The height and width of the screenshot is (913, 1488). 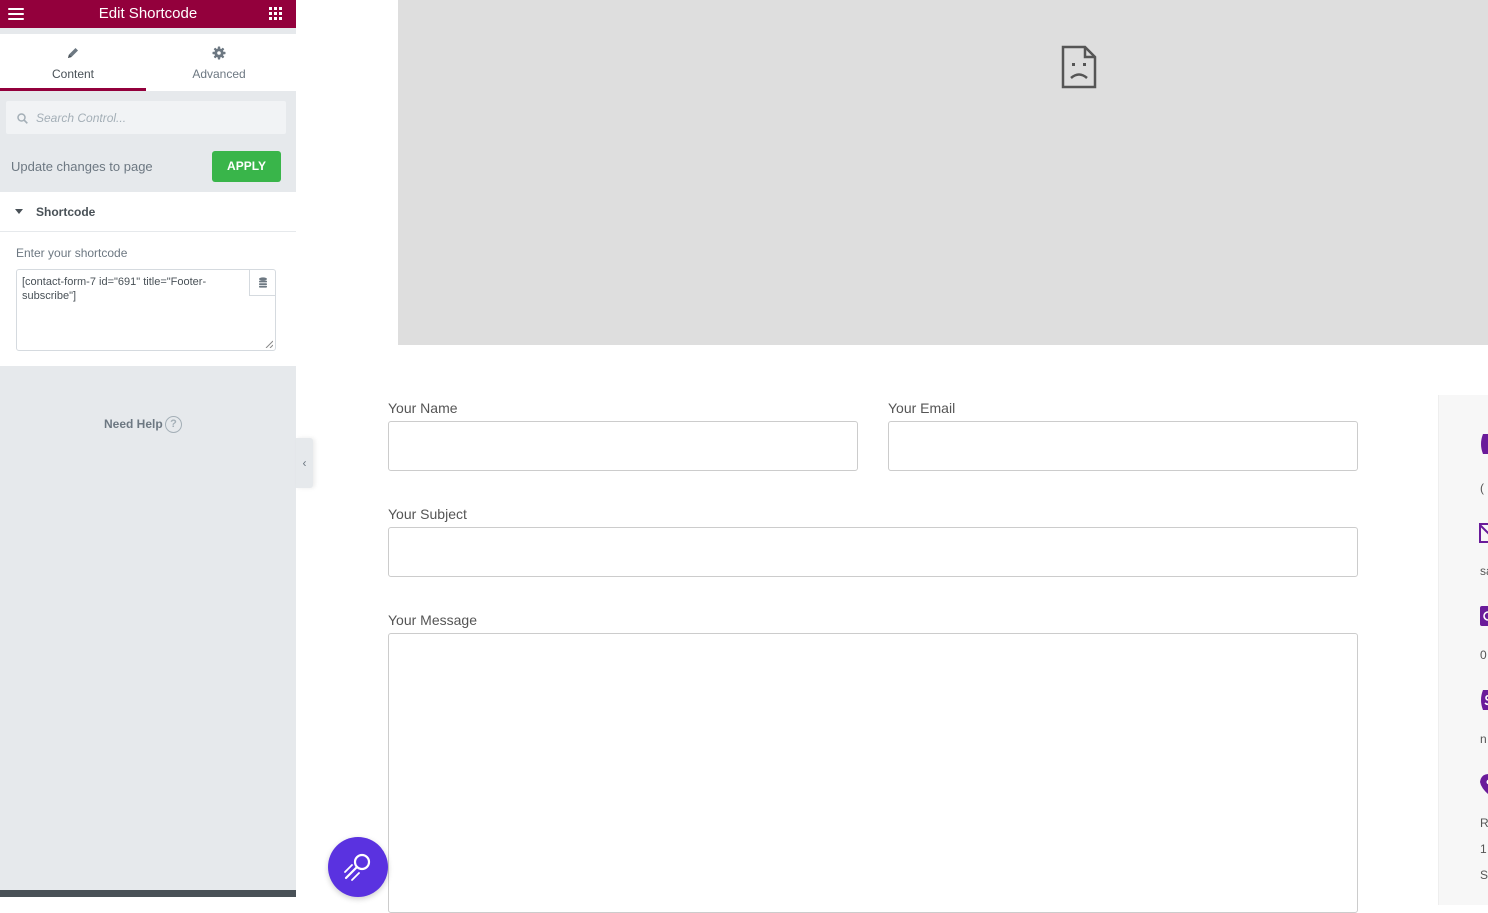 I want to click on search-control-input, so click(x=156, y=117).